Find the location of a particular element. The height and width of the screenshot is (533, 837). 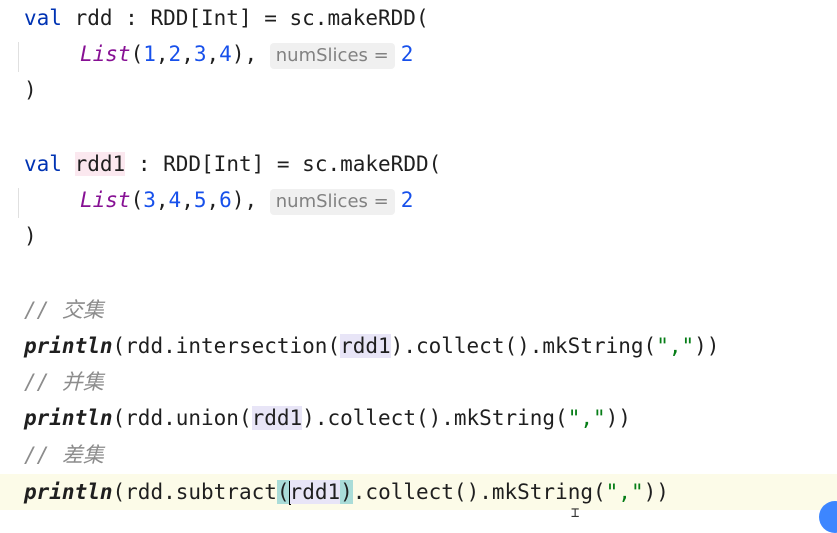

code-line-4: val rdd1 : RDD[Int] = sc.makeRDD( is located at coordinates (232, 164).